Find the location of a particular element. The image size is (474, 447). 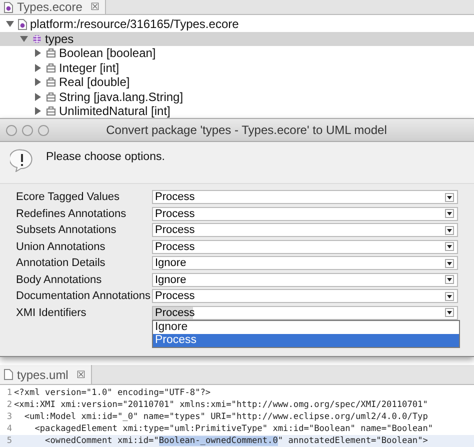

line-number: 3 is located at coordinates (9, 417).